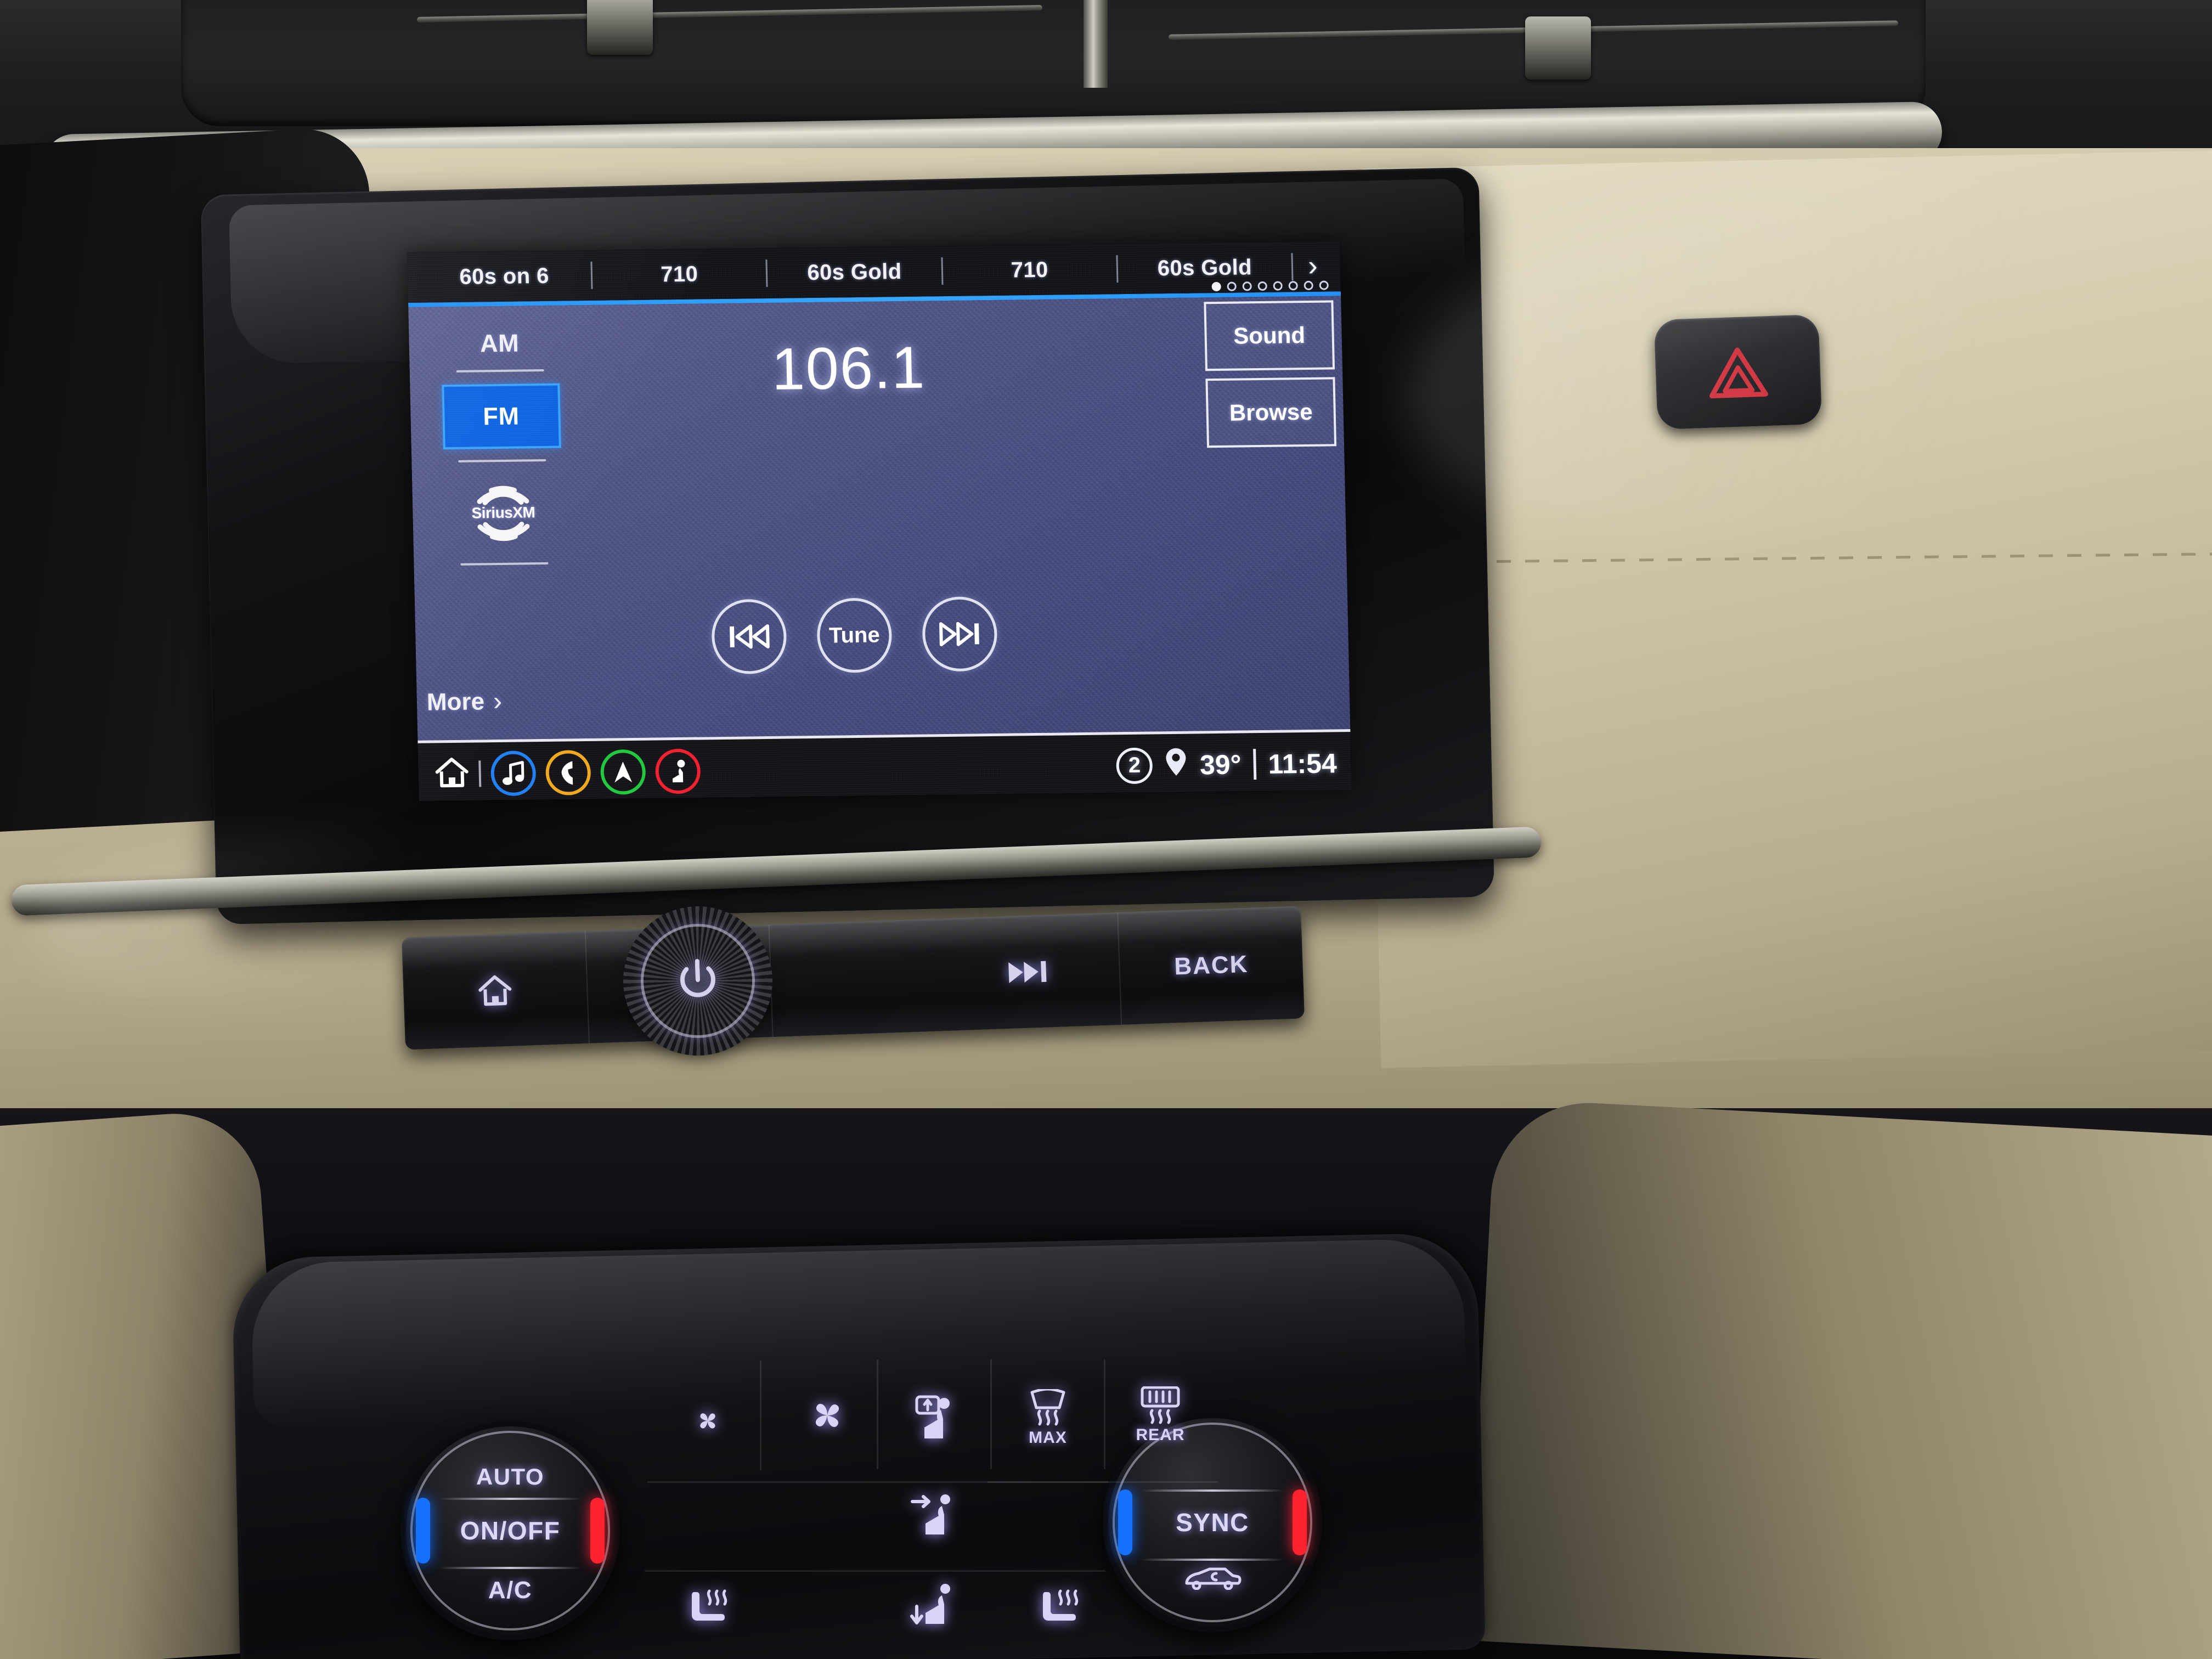  Describe the element at coordinates (510, 1477) in the screenshot. I see `auto-climate-label: AUTO` at that location.